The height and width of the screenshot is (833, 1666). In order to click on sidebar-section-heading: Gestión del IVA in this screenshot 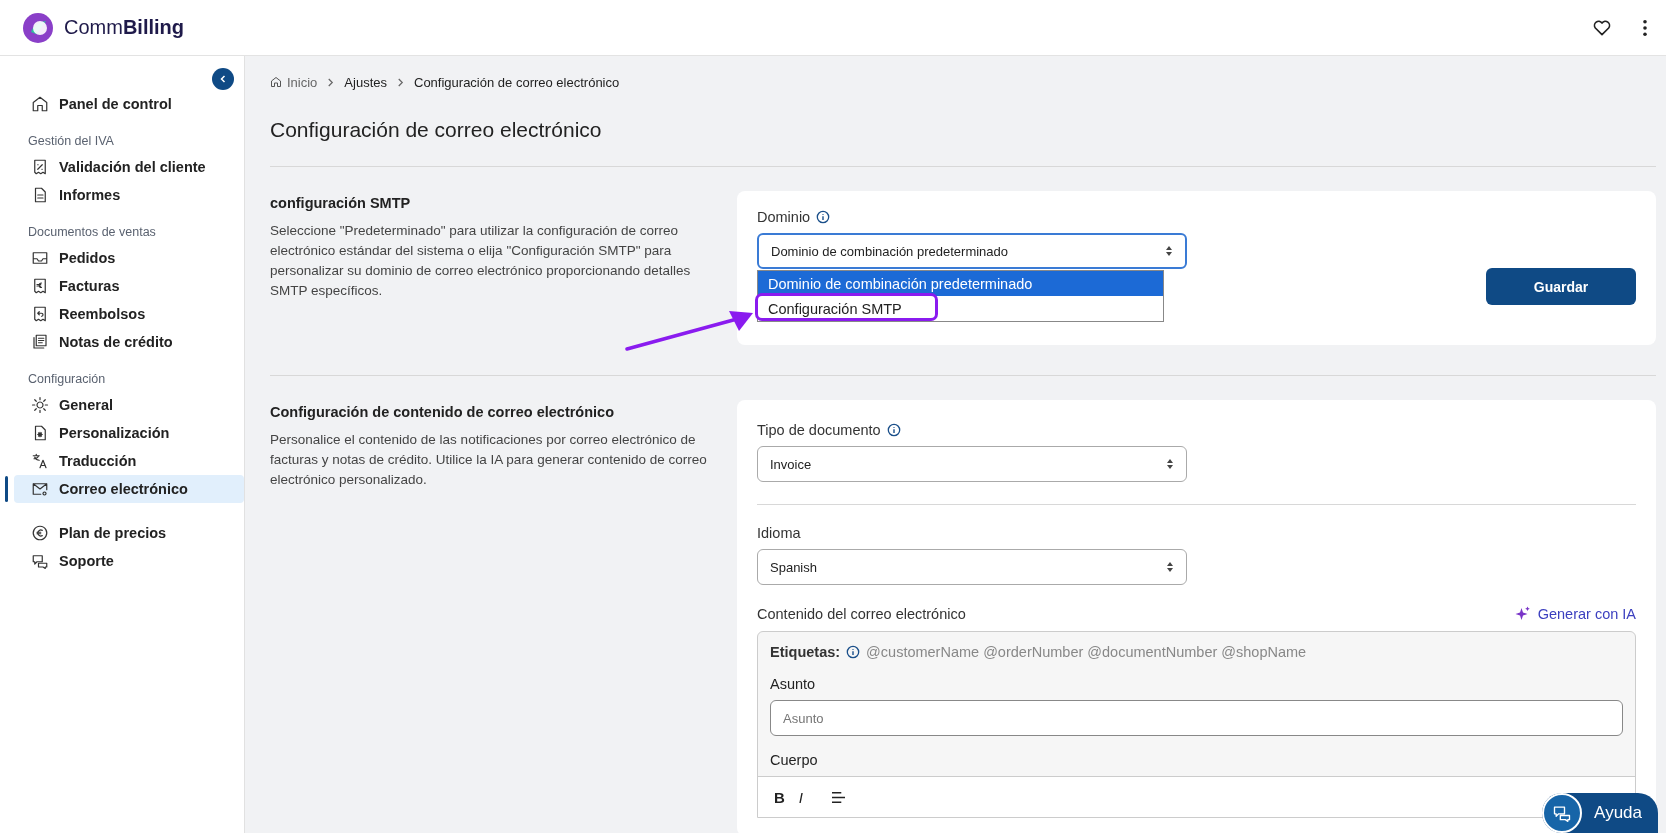, I will do `click(71, 141)`.